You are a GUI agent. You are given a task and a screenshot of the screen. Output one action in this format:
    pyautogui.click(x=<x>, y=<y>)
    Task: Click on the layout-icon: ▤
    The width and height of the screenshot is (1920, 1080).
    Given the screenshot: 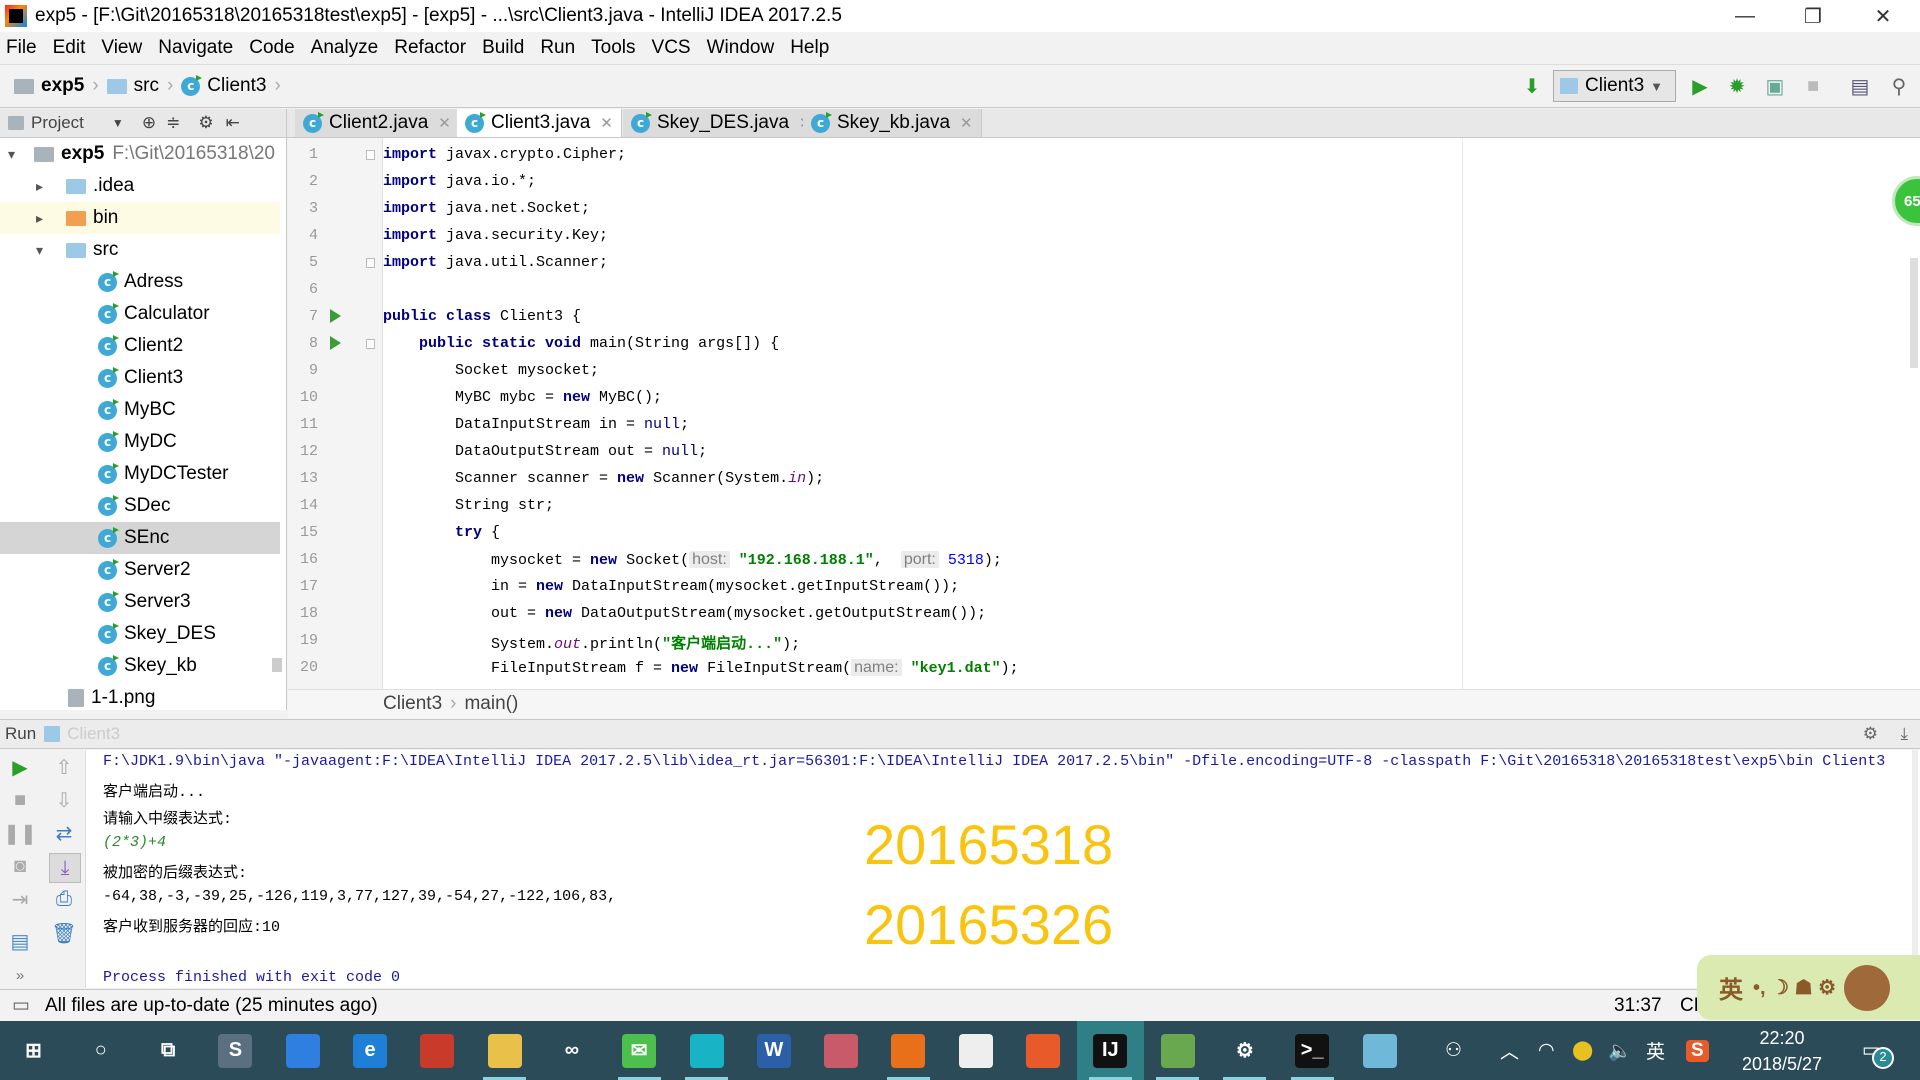 What is the action you would take?
    pyautogui.click(x=20, y=941)
    